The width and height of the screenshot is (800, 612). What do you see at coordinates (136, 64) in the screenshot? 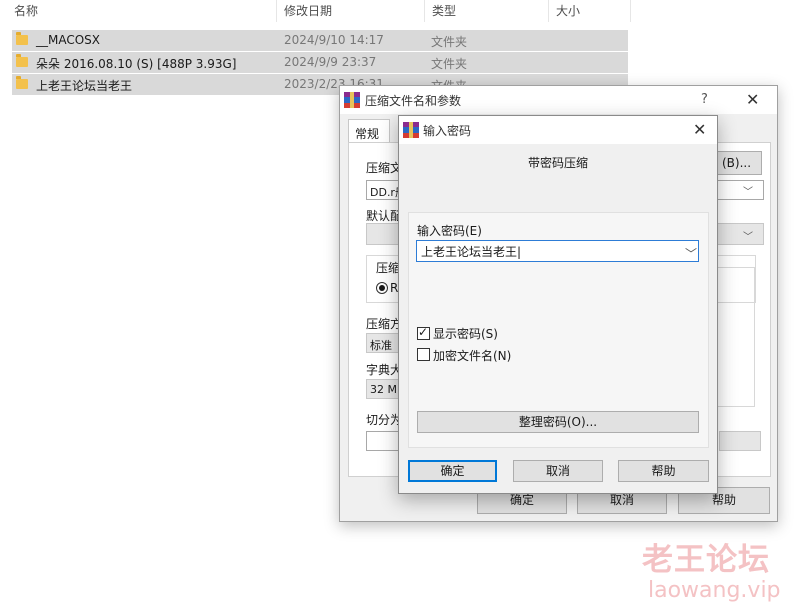
I see `file-name: 朵朵 2016.08.10 (S) [488P 3.93G]` at bounding box center [136, 64].